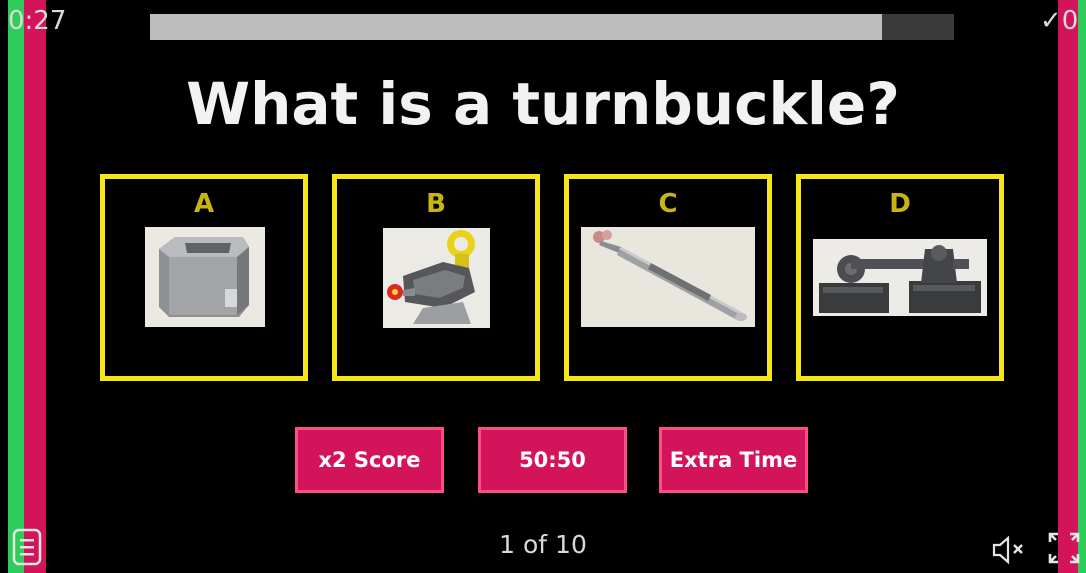 This screenshot has width=1086, height=573. I want to click on option-letter: A, so click(204, 204).